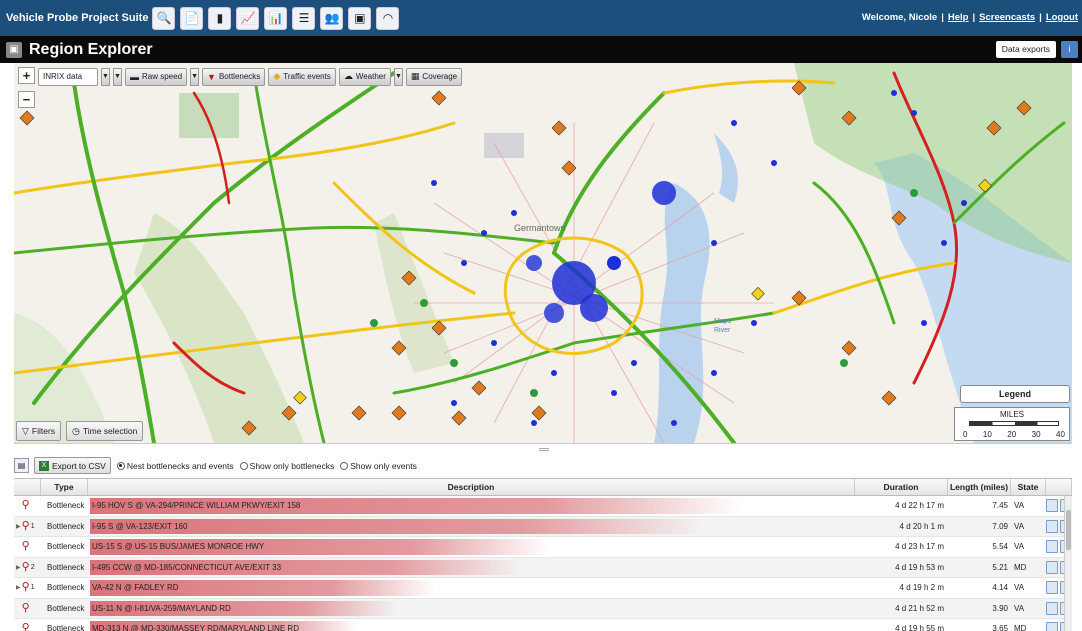 Image resolution: width=1082 pixels, height=631 pixels. Describe the element at coordinates (388, 18) in the screenshot. I see `gauge-tool-icon: ◠` at that location.